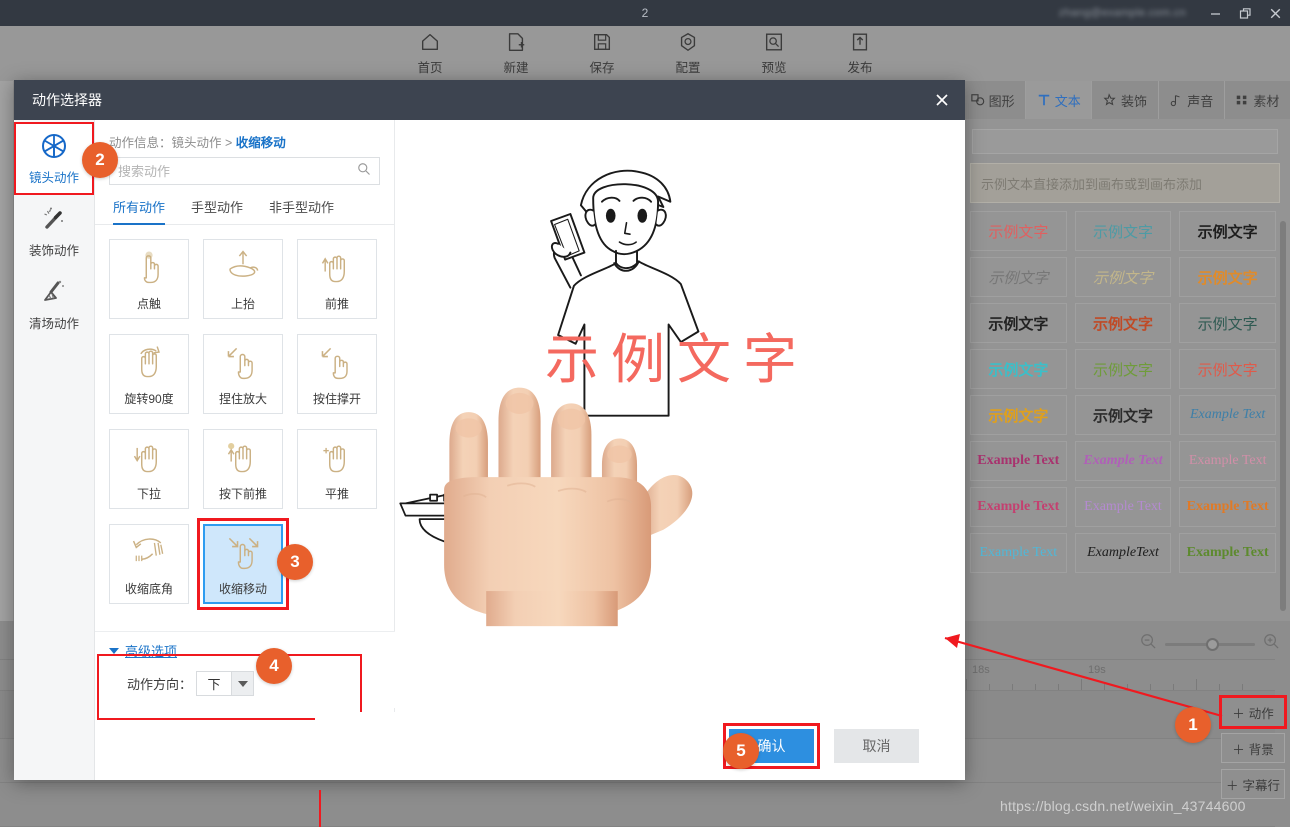 The width and height of the screenshot is (1290, 827). What do you see at coordinates (1213, 644) in the screenshot?
I see `zoom-slider-knob` at bounding box center [1213, 644].